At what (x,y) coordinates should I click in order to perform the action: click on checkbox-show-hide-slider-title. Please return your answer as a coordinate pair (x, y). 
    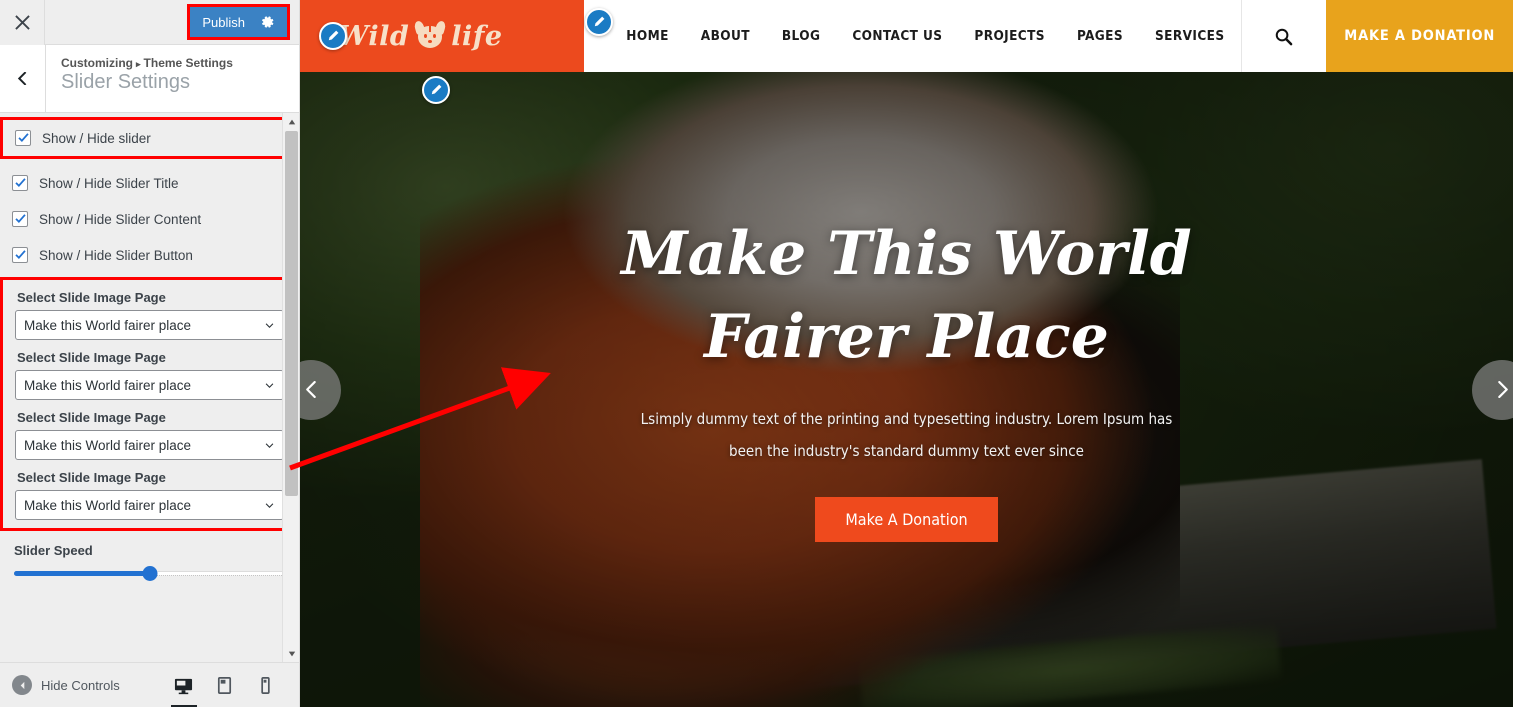
    Looking at the image, I should click on (20, 183).